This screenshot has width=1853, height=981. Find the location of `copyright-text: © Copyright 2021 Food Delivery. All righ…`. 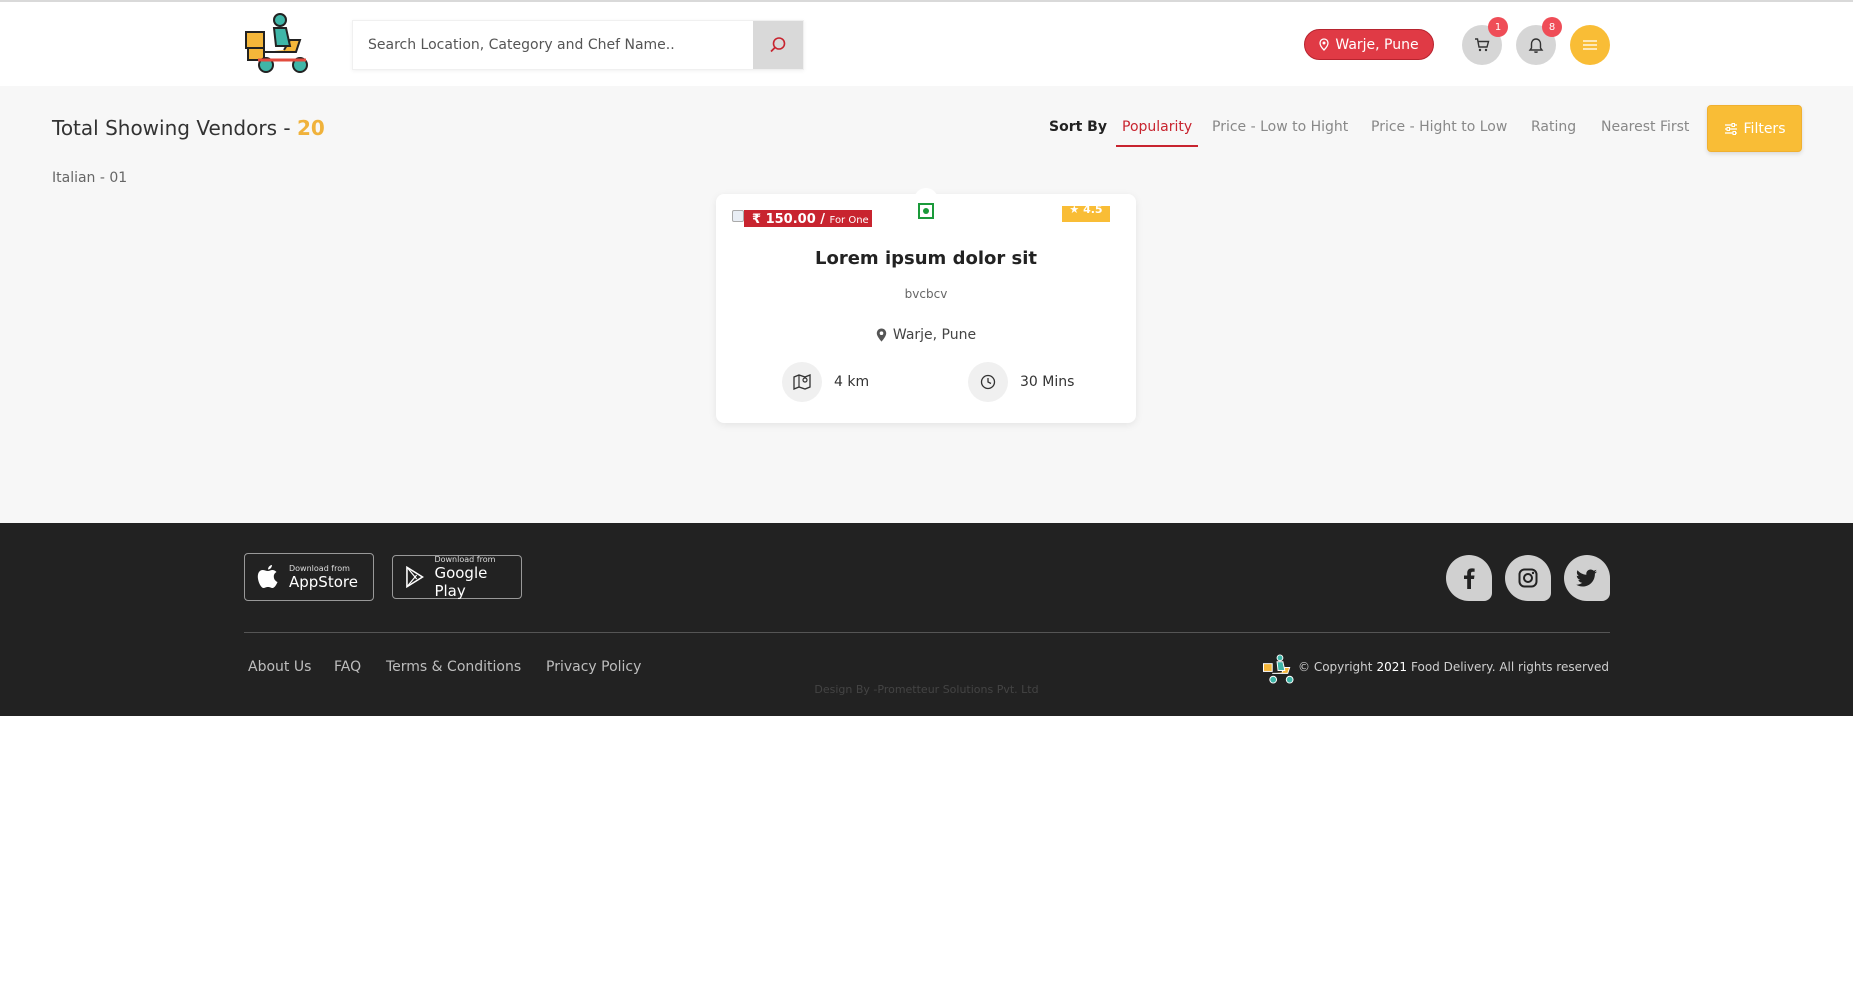

copyright-text: © Copyright 2021 Food Delivery. All righ… is located at coordinates (1453, 667).